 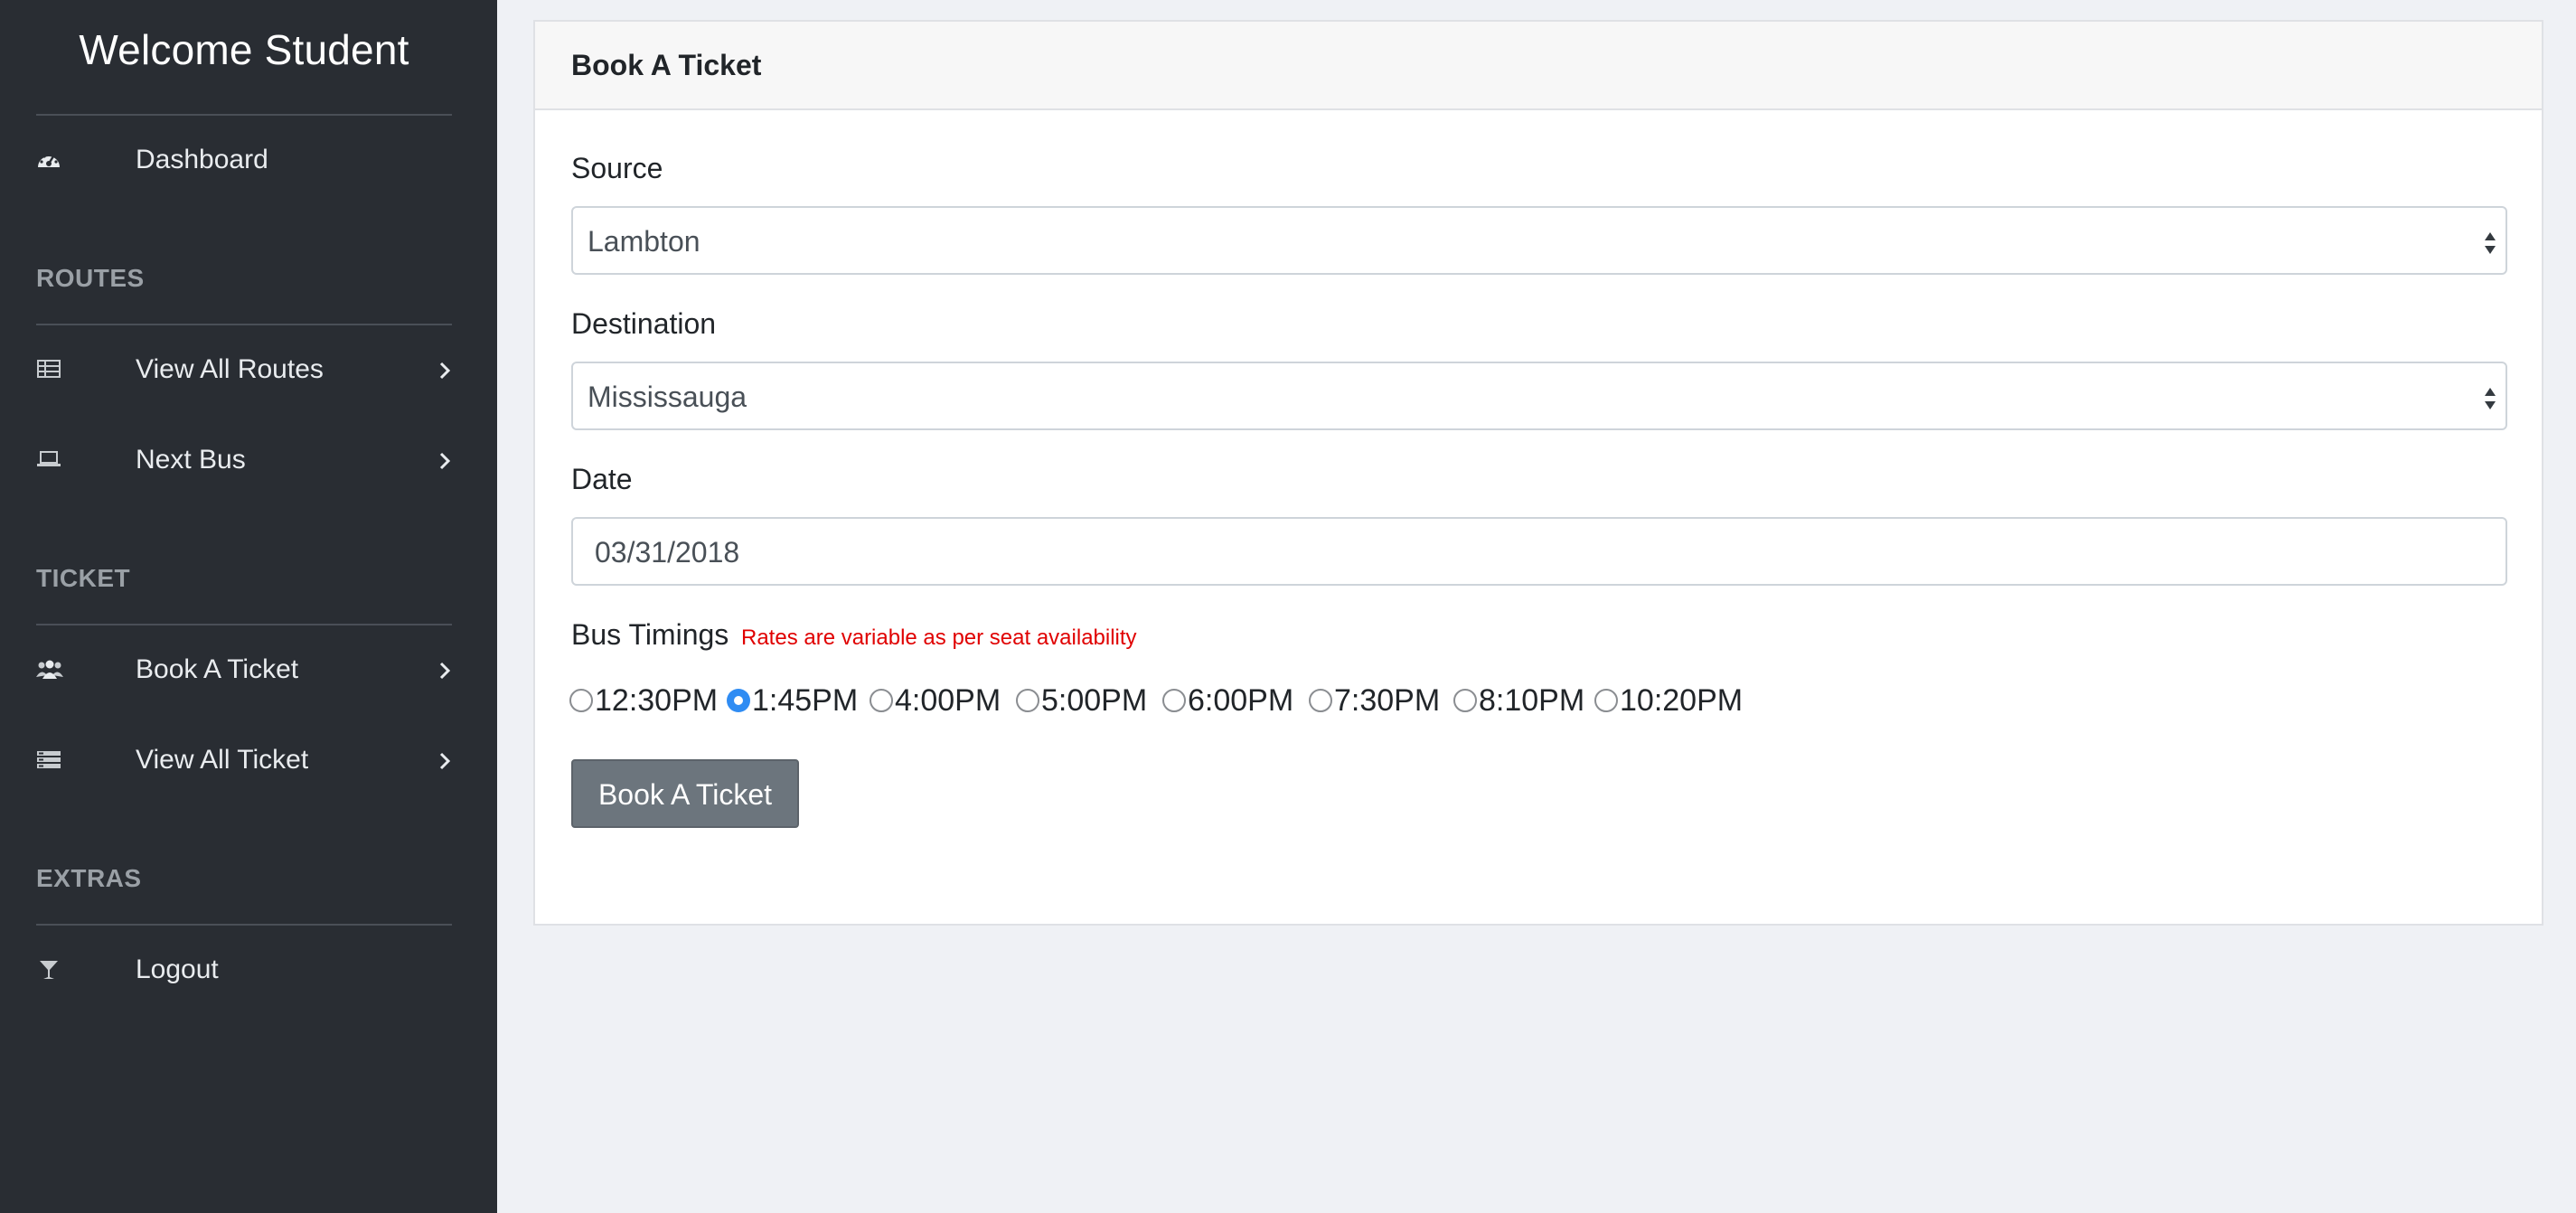 What do you see at coordinates (177, 969) in the screenshot?
I see `sidebar-item-label: Logout` at bounding box center [177, 969].